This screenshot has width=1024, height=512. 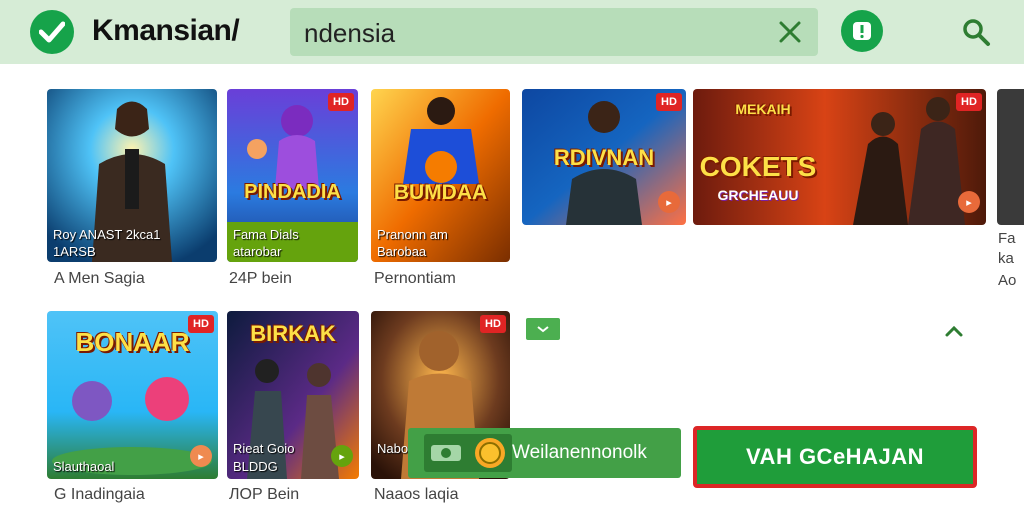 I want to click on tile-overlay-text: Slauthaoal, so click(x=84, y=466).